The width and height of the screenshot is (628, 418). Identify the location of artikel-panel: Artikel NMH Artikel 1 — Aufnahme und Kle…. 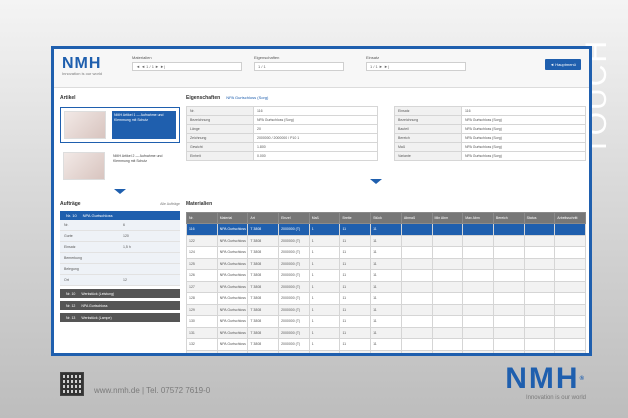
(120, 145).